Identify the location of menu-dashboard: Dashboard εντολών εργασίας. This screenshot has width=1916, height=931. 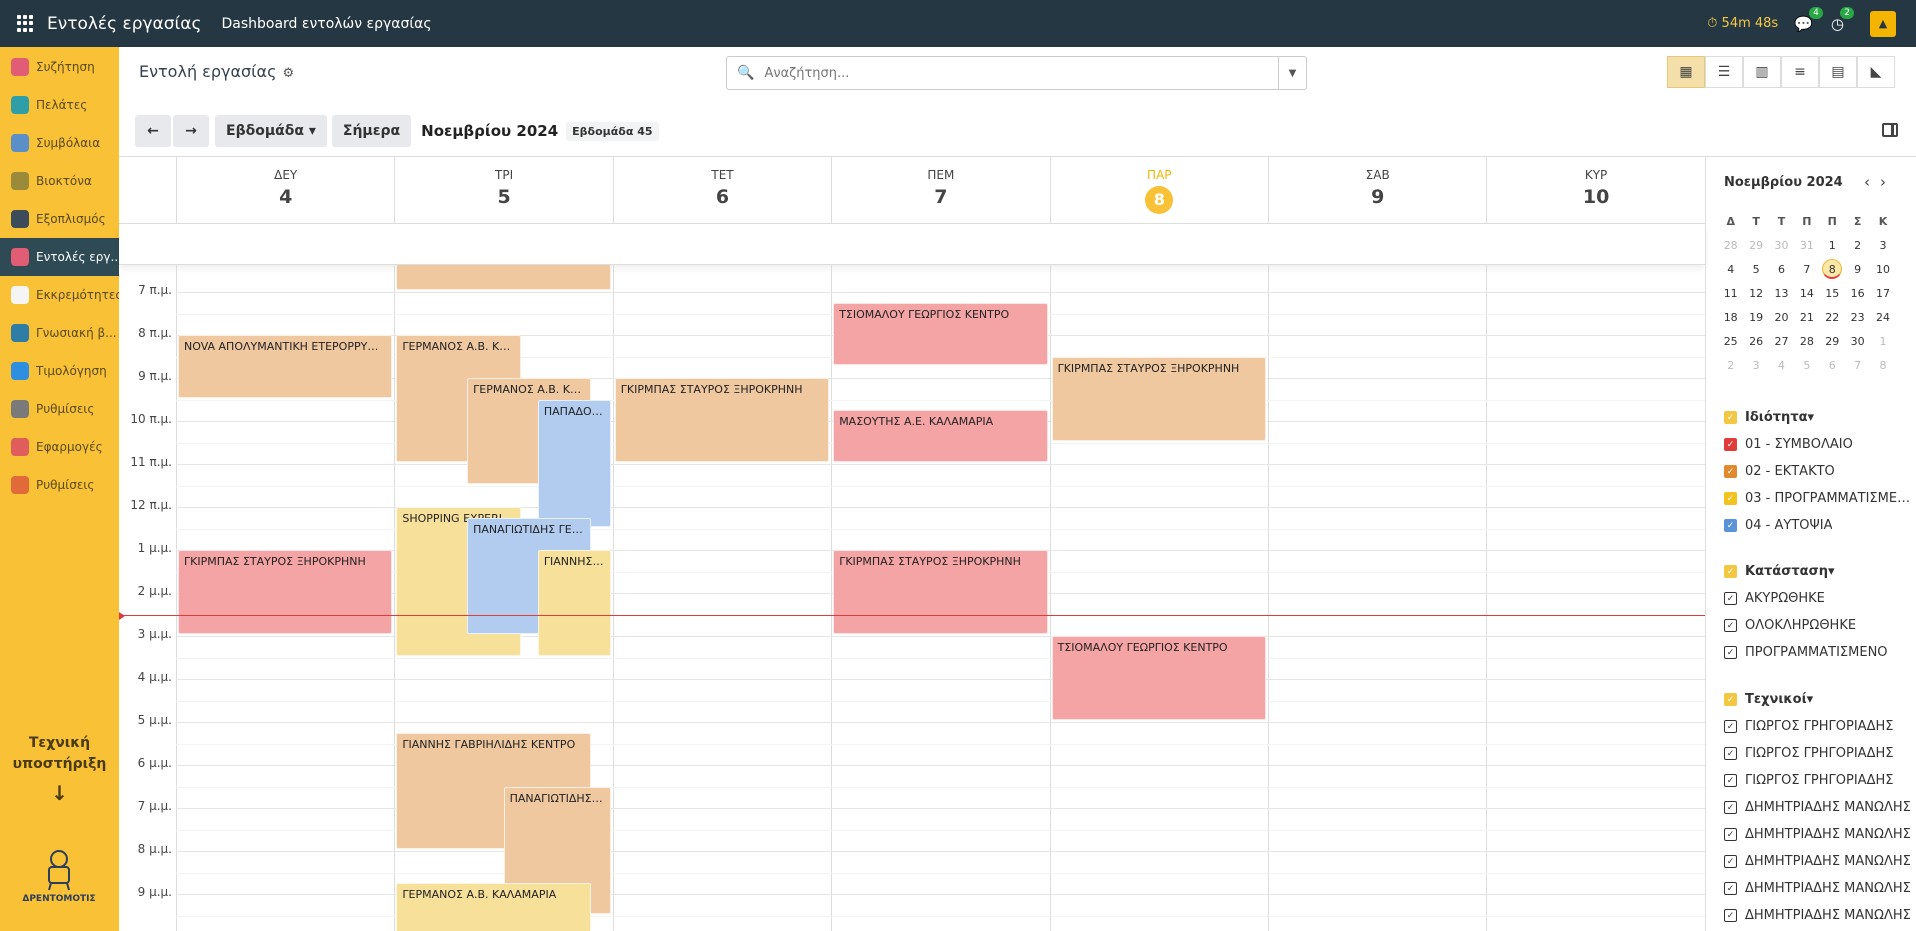
(326, 24).